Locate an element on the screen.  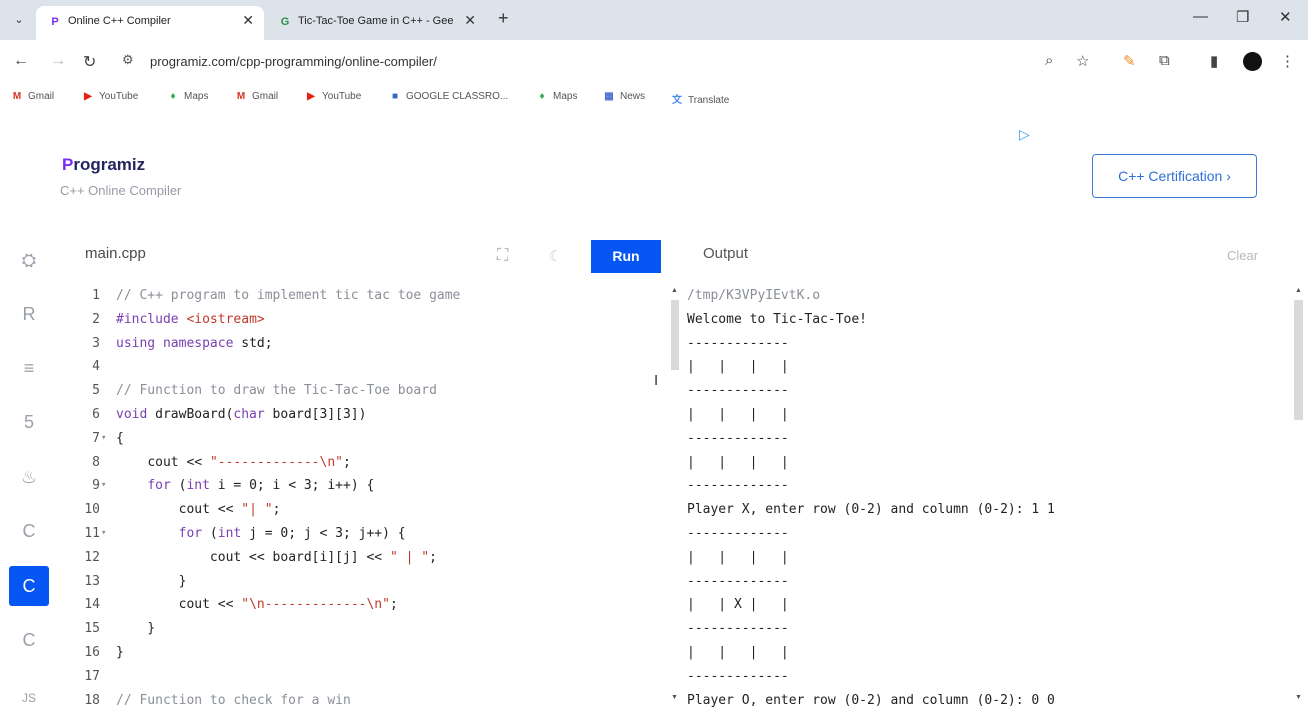
tab-tic-tac-toe: G Tic-Tac-Toe Game in C++ - Gee ✕ is located at coordinates (376, 23).